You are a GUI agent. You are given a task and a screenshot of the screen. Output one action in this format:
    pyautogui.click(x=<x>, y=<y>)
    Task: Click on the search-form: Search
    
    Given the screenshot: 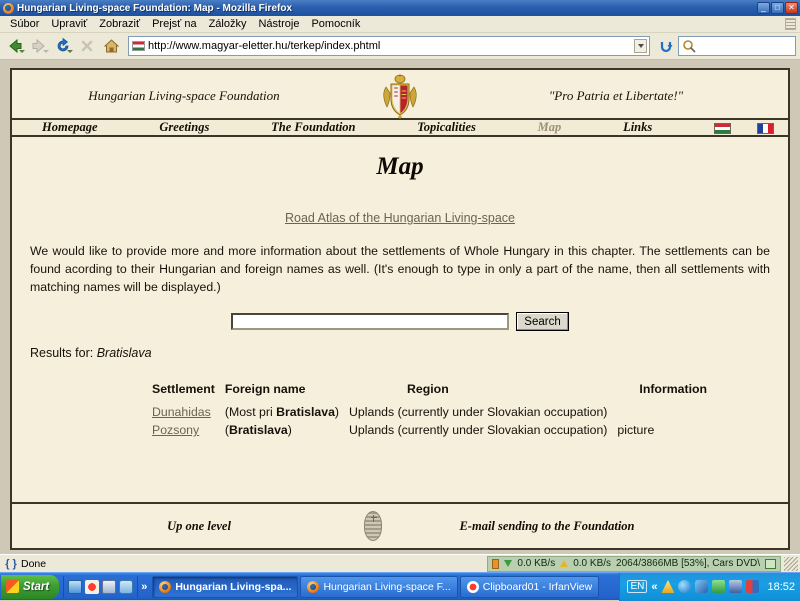 What is the action you would take?
    pyautogui.click(x=400, y=321)
    